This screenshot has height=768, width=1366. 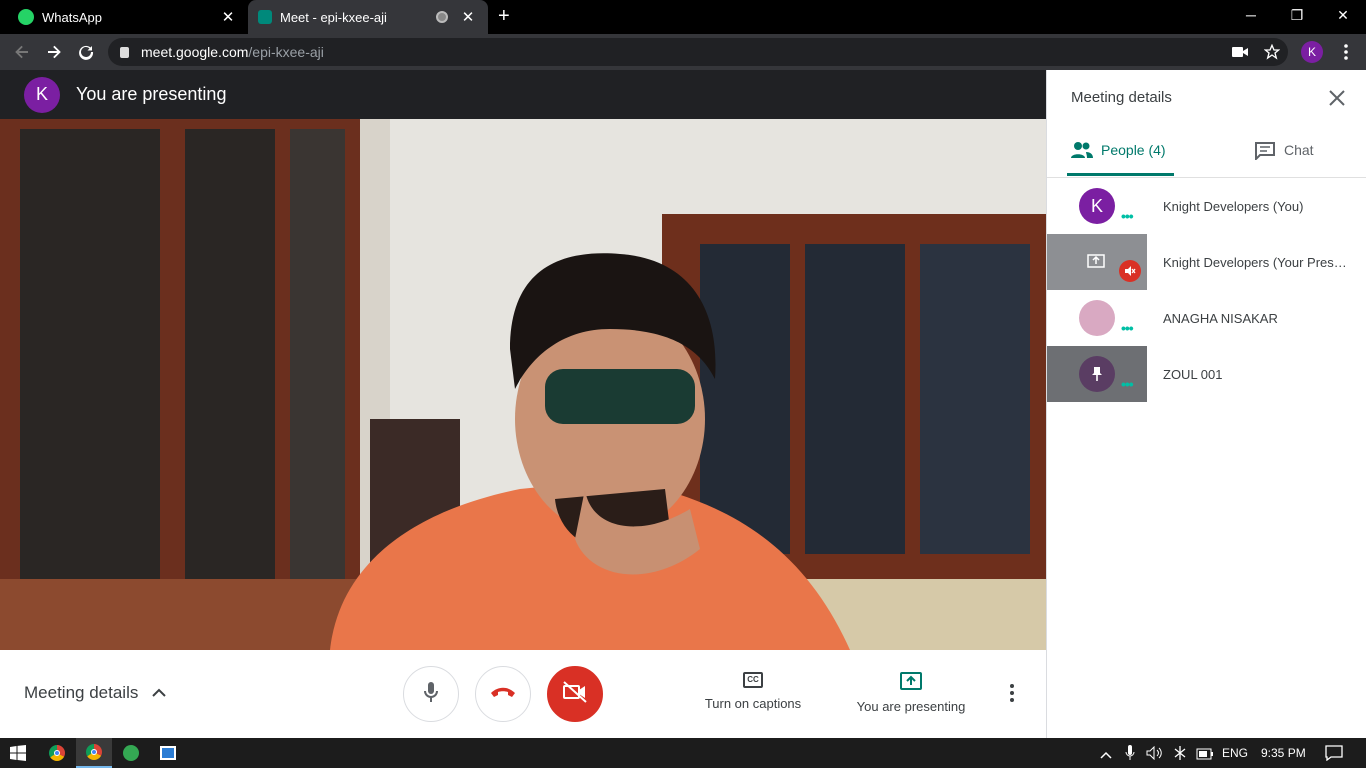 What do you see at coordinates (504, 16) in the screenshot?
I see `new-tab-button: +` at bounding box center [504, 16].